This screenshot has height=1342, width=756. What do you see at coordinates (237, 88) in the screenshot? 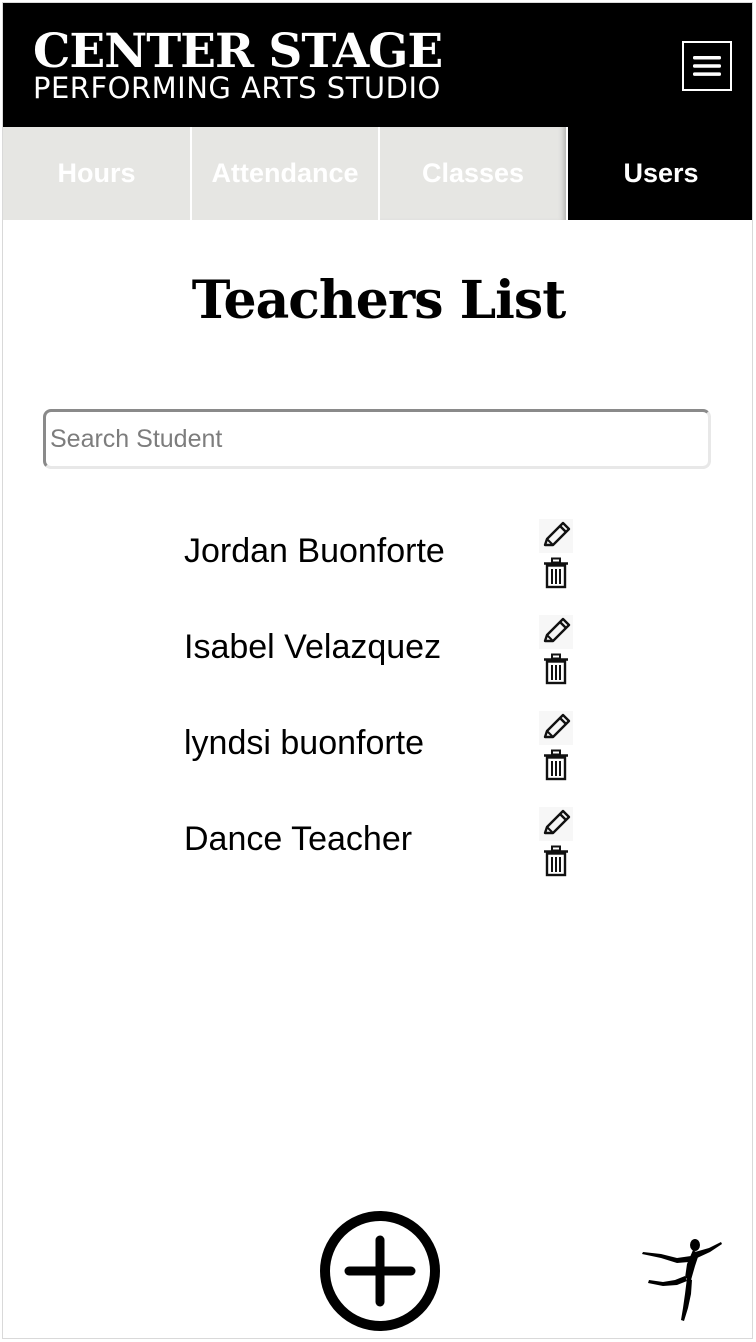
I see `brand-subtitle: PERFORMING ARTS STUDIO` at bounding box center [237, 88].